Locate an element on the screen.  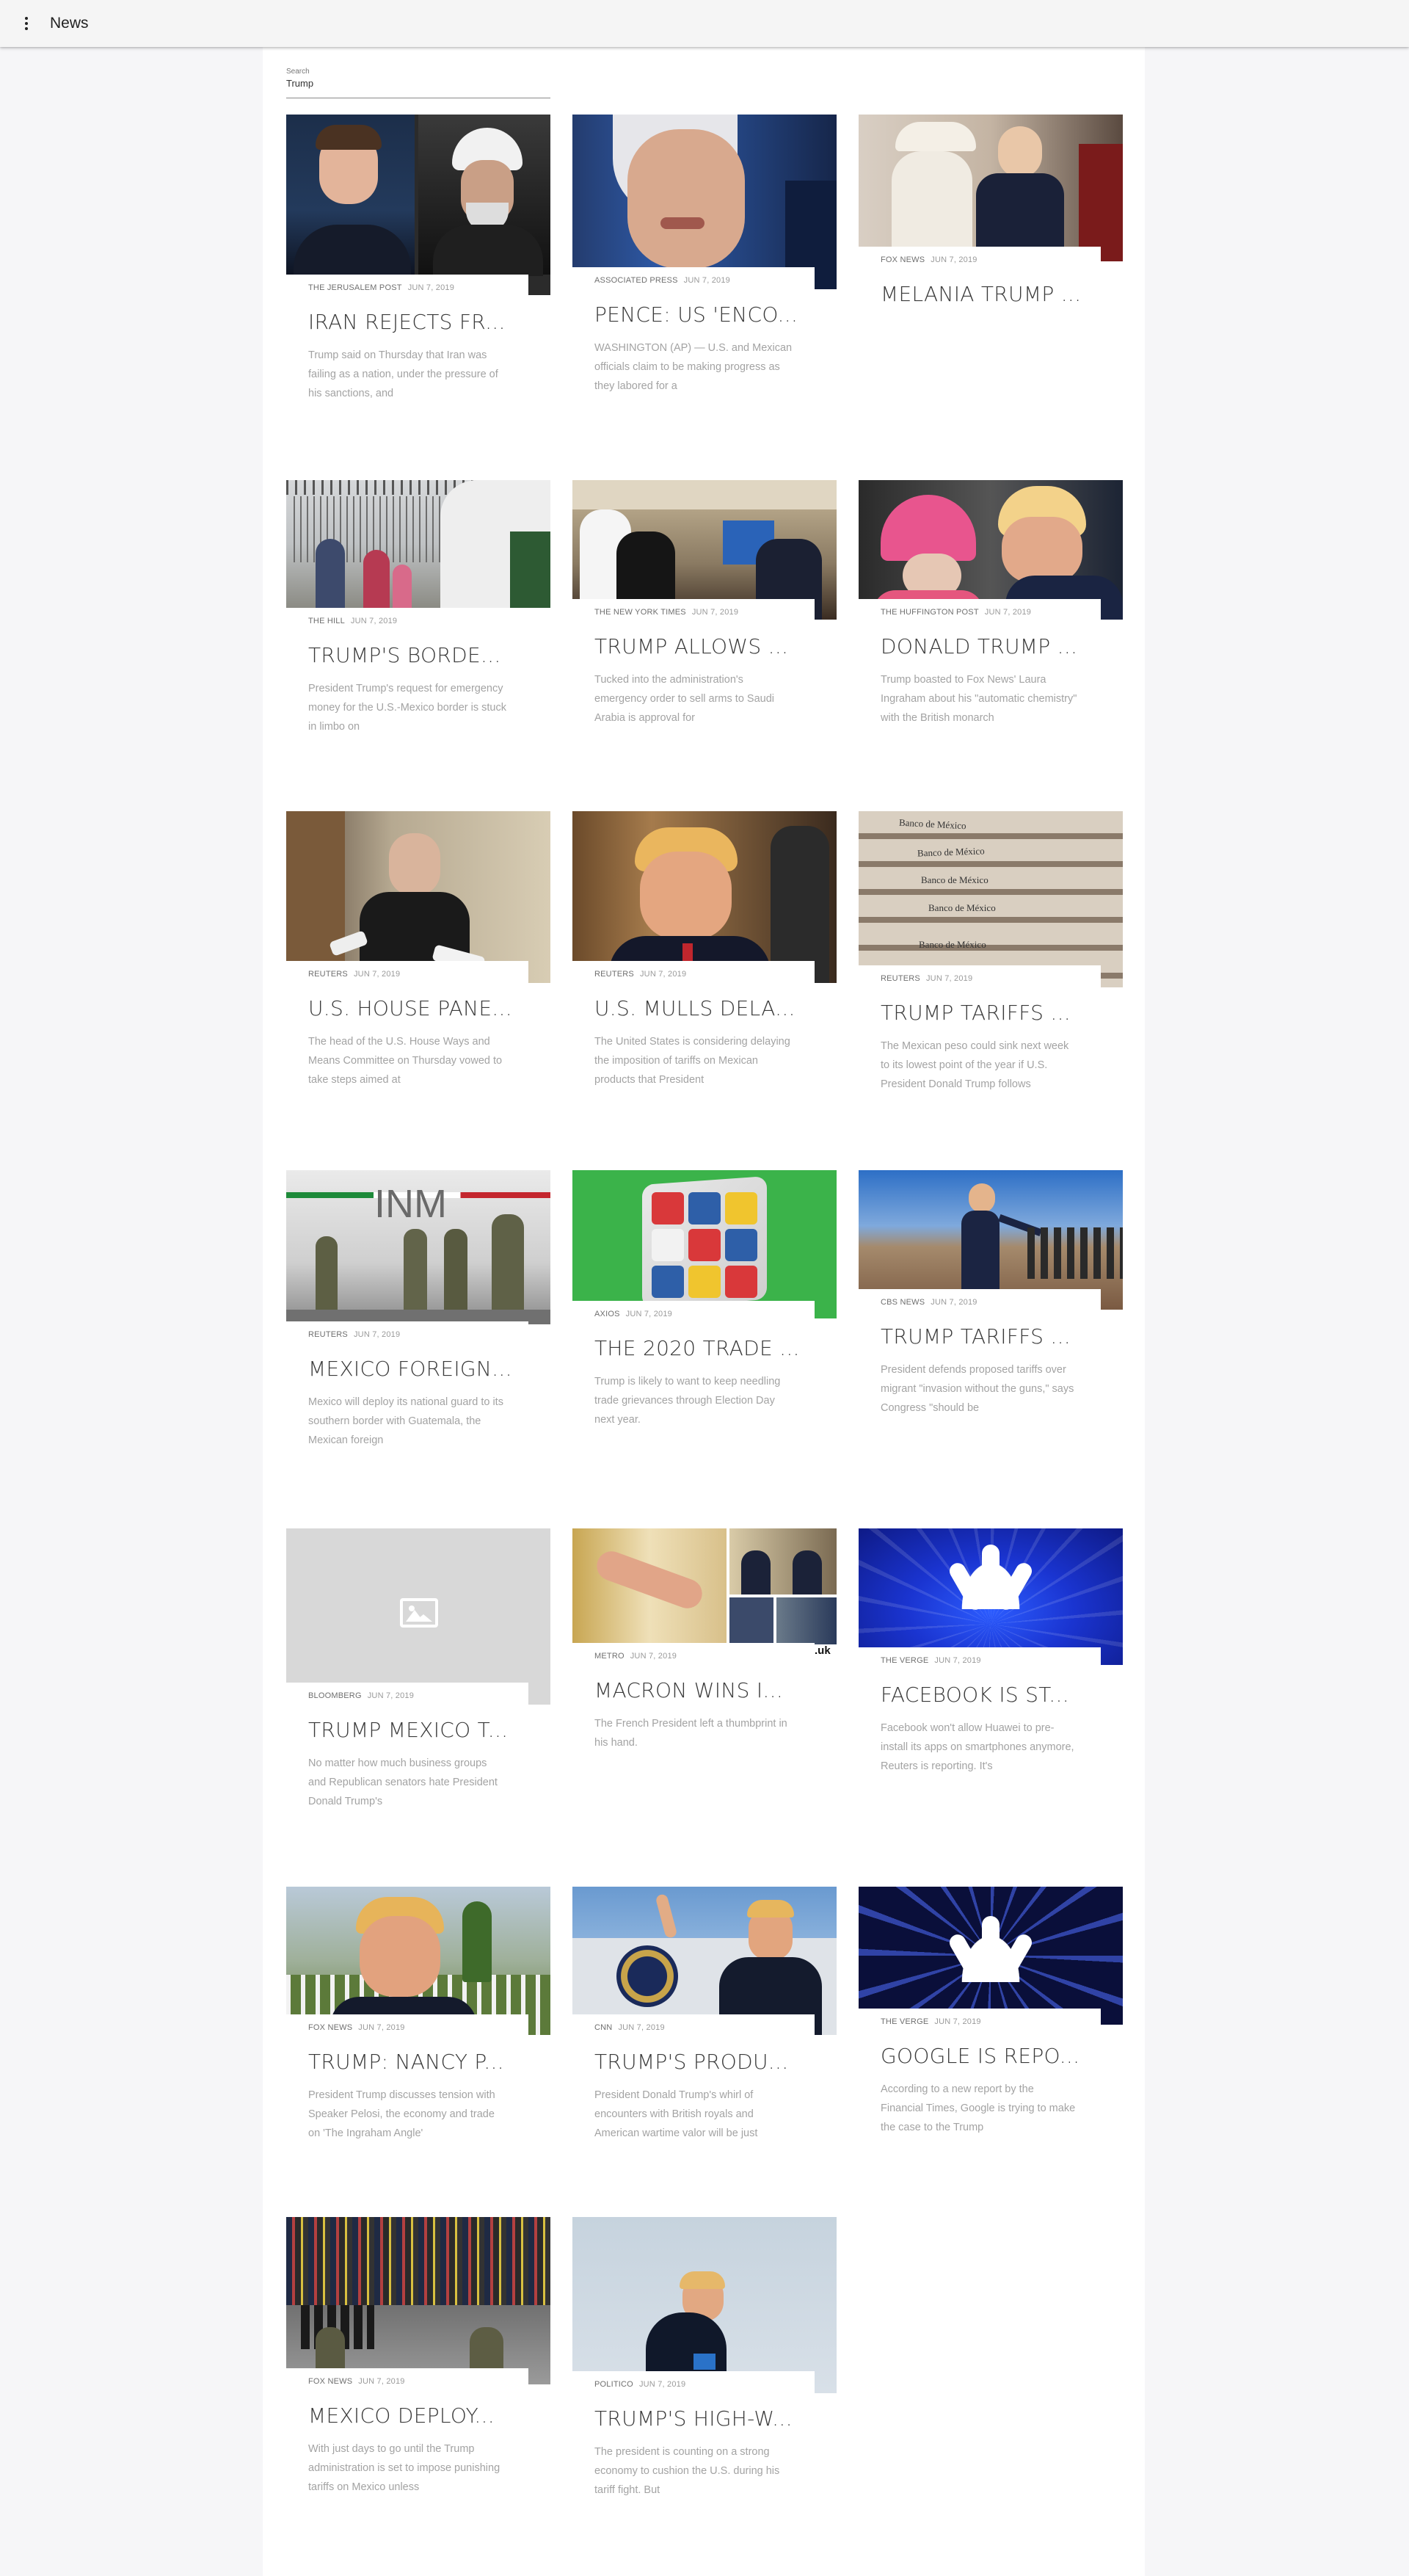
article-source: POLITICO is located at coordinates (614, 2385).